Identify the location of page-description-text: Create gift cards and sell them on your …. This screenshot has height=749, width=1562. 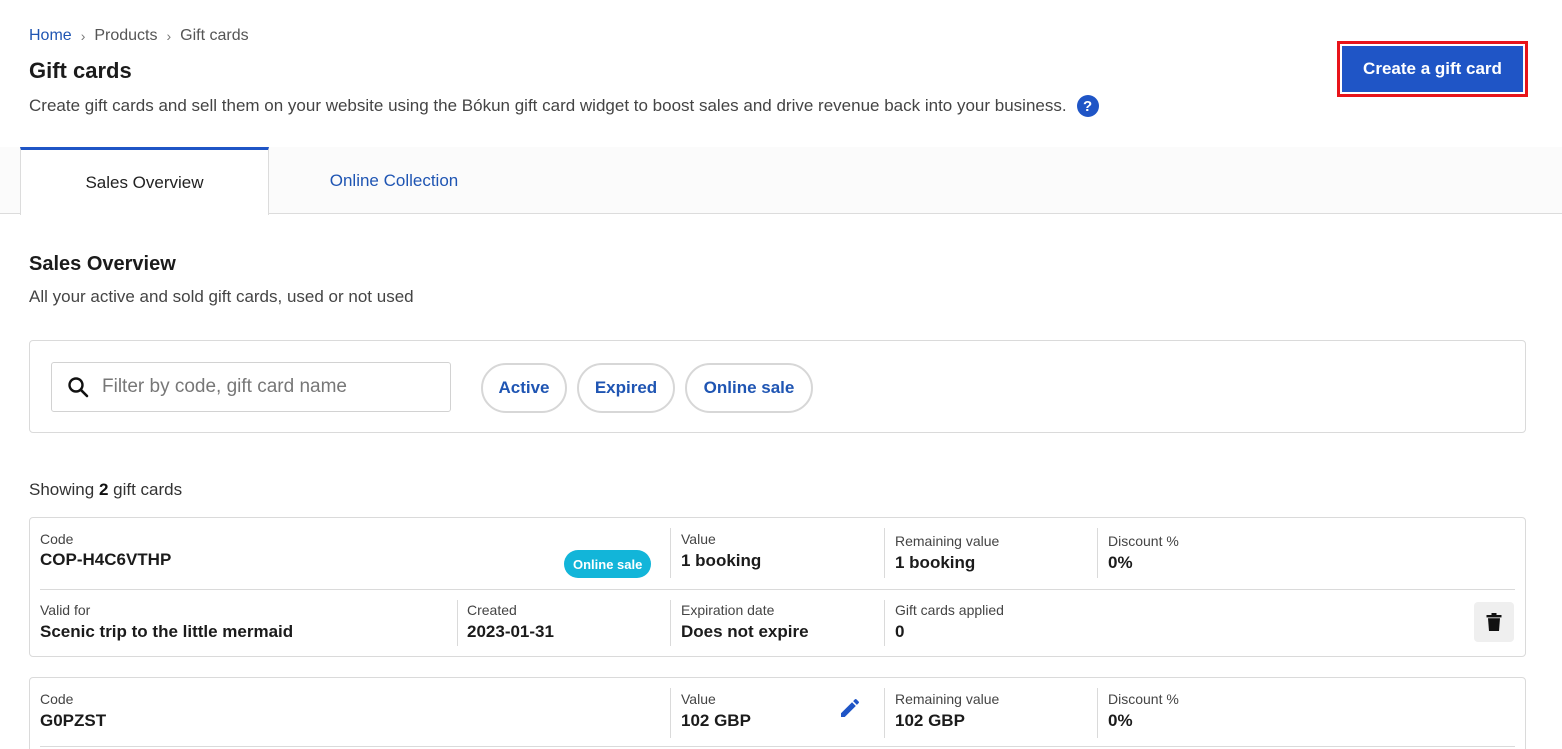
(548, 105).